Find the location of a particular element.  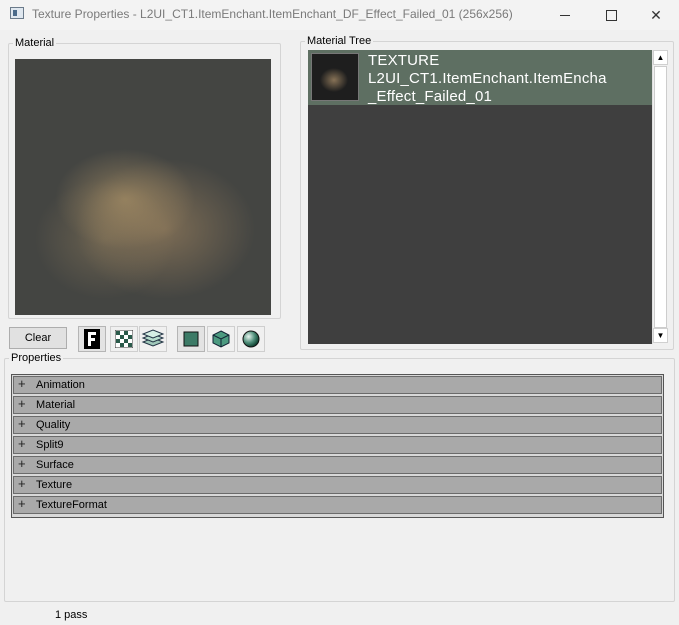

property-label: Animation is located at coordinates (60, 385).